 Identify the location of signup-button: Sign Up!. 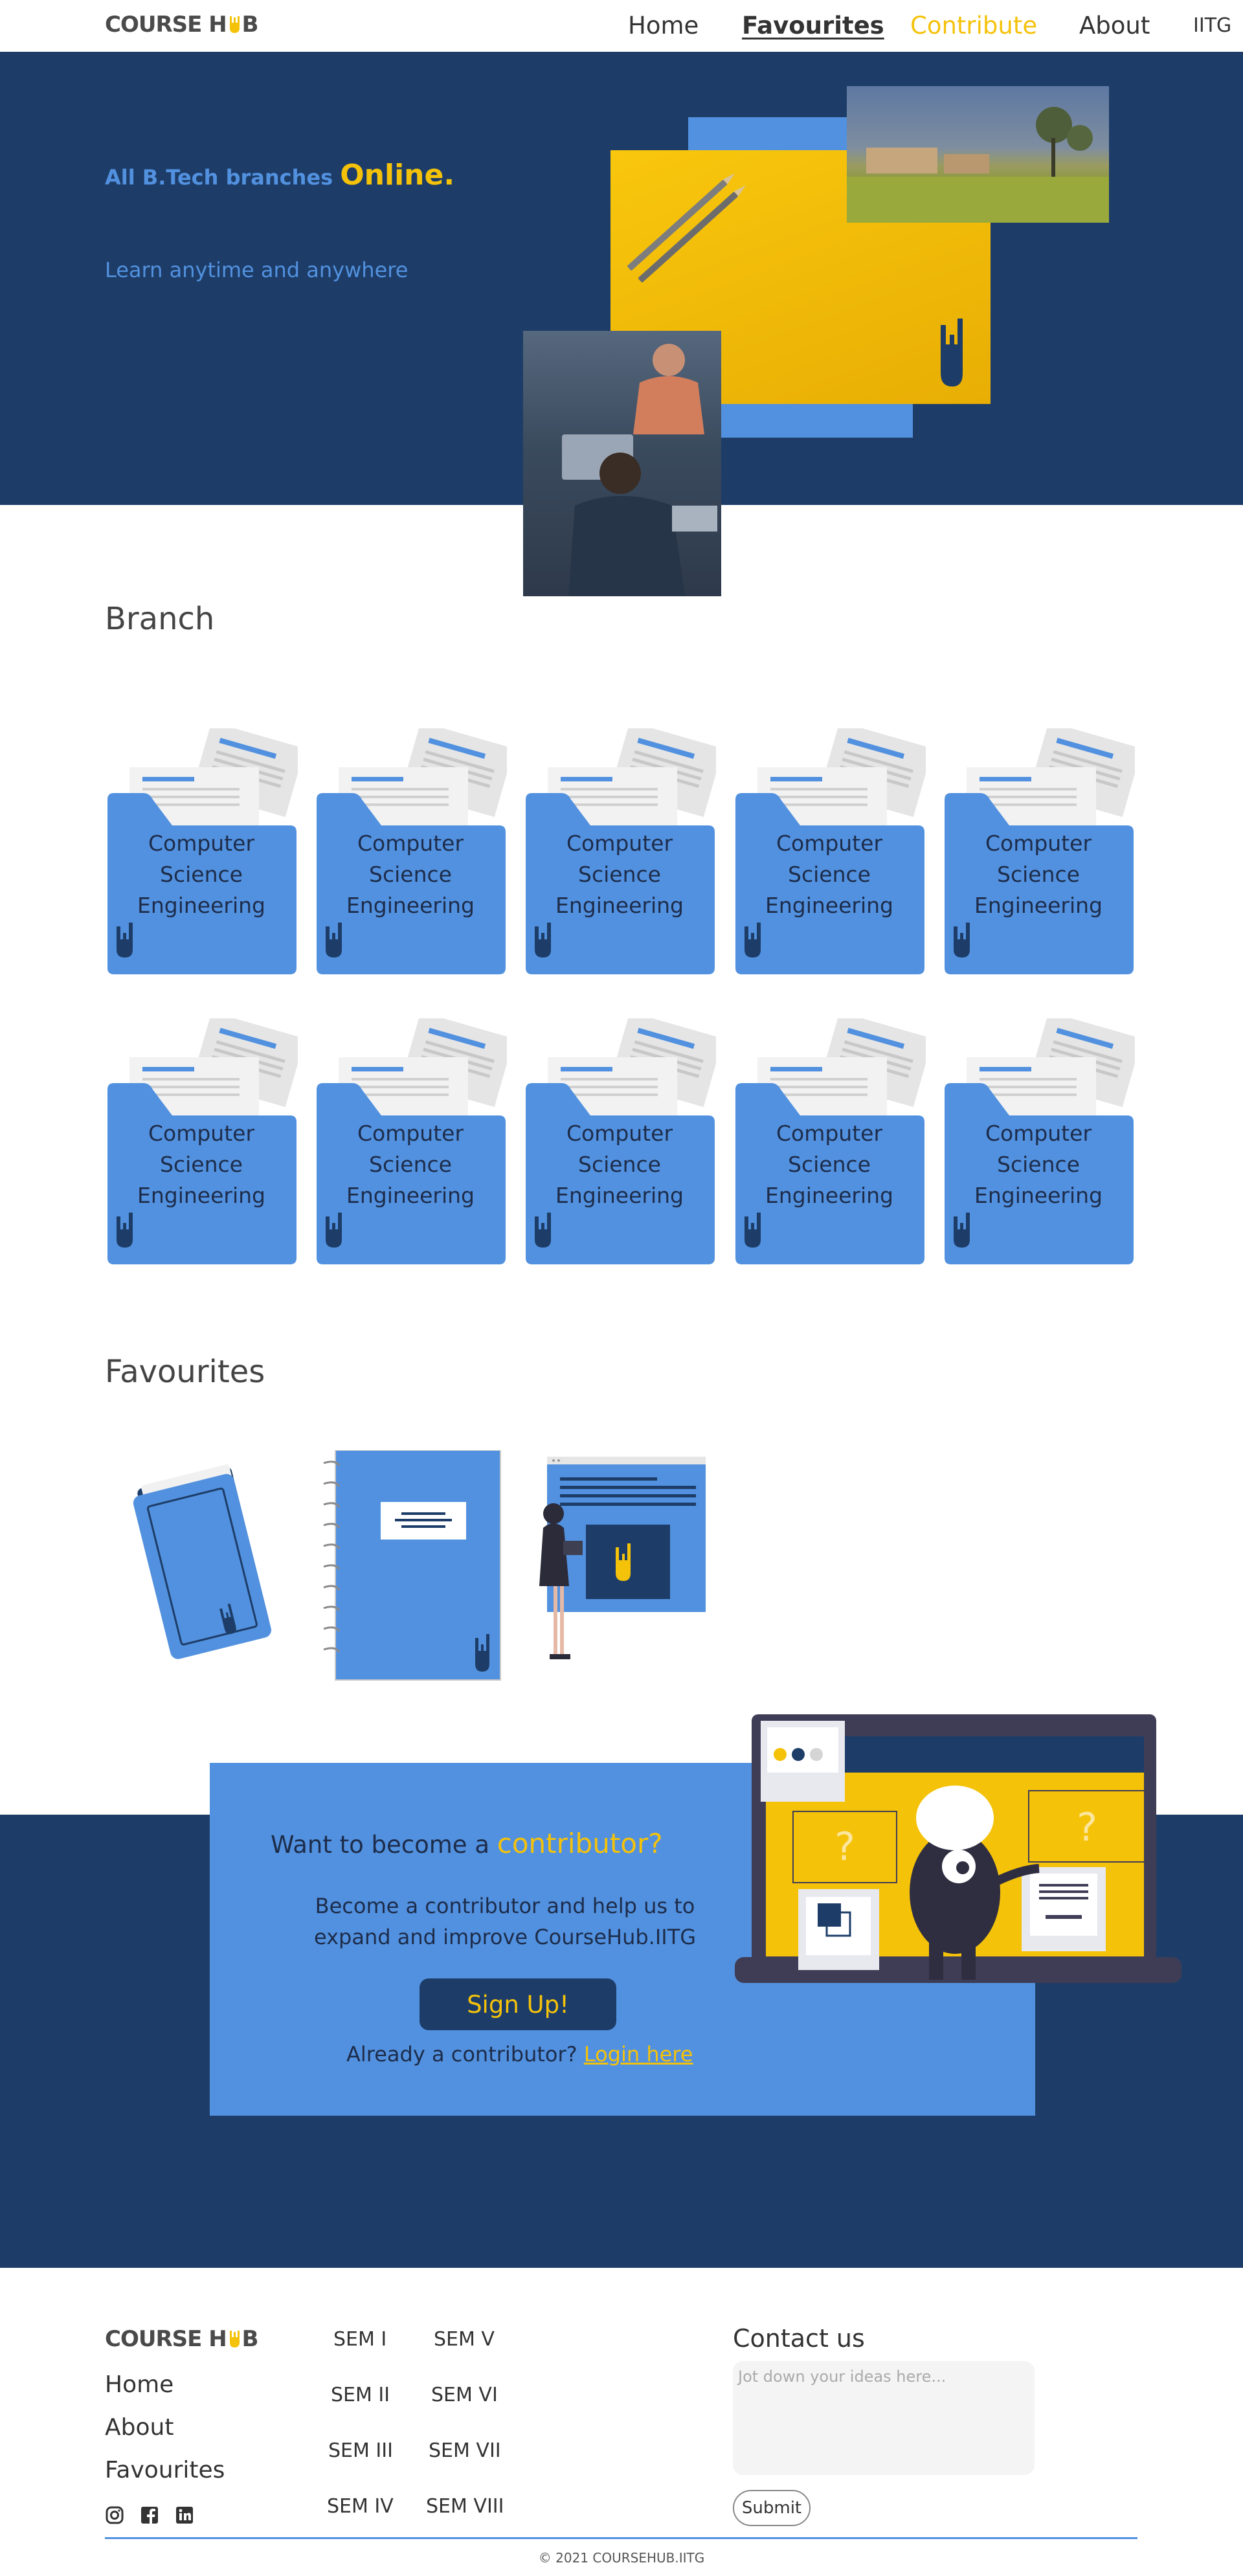
(518, 2004).